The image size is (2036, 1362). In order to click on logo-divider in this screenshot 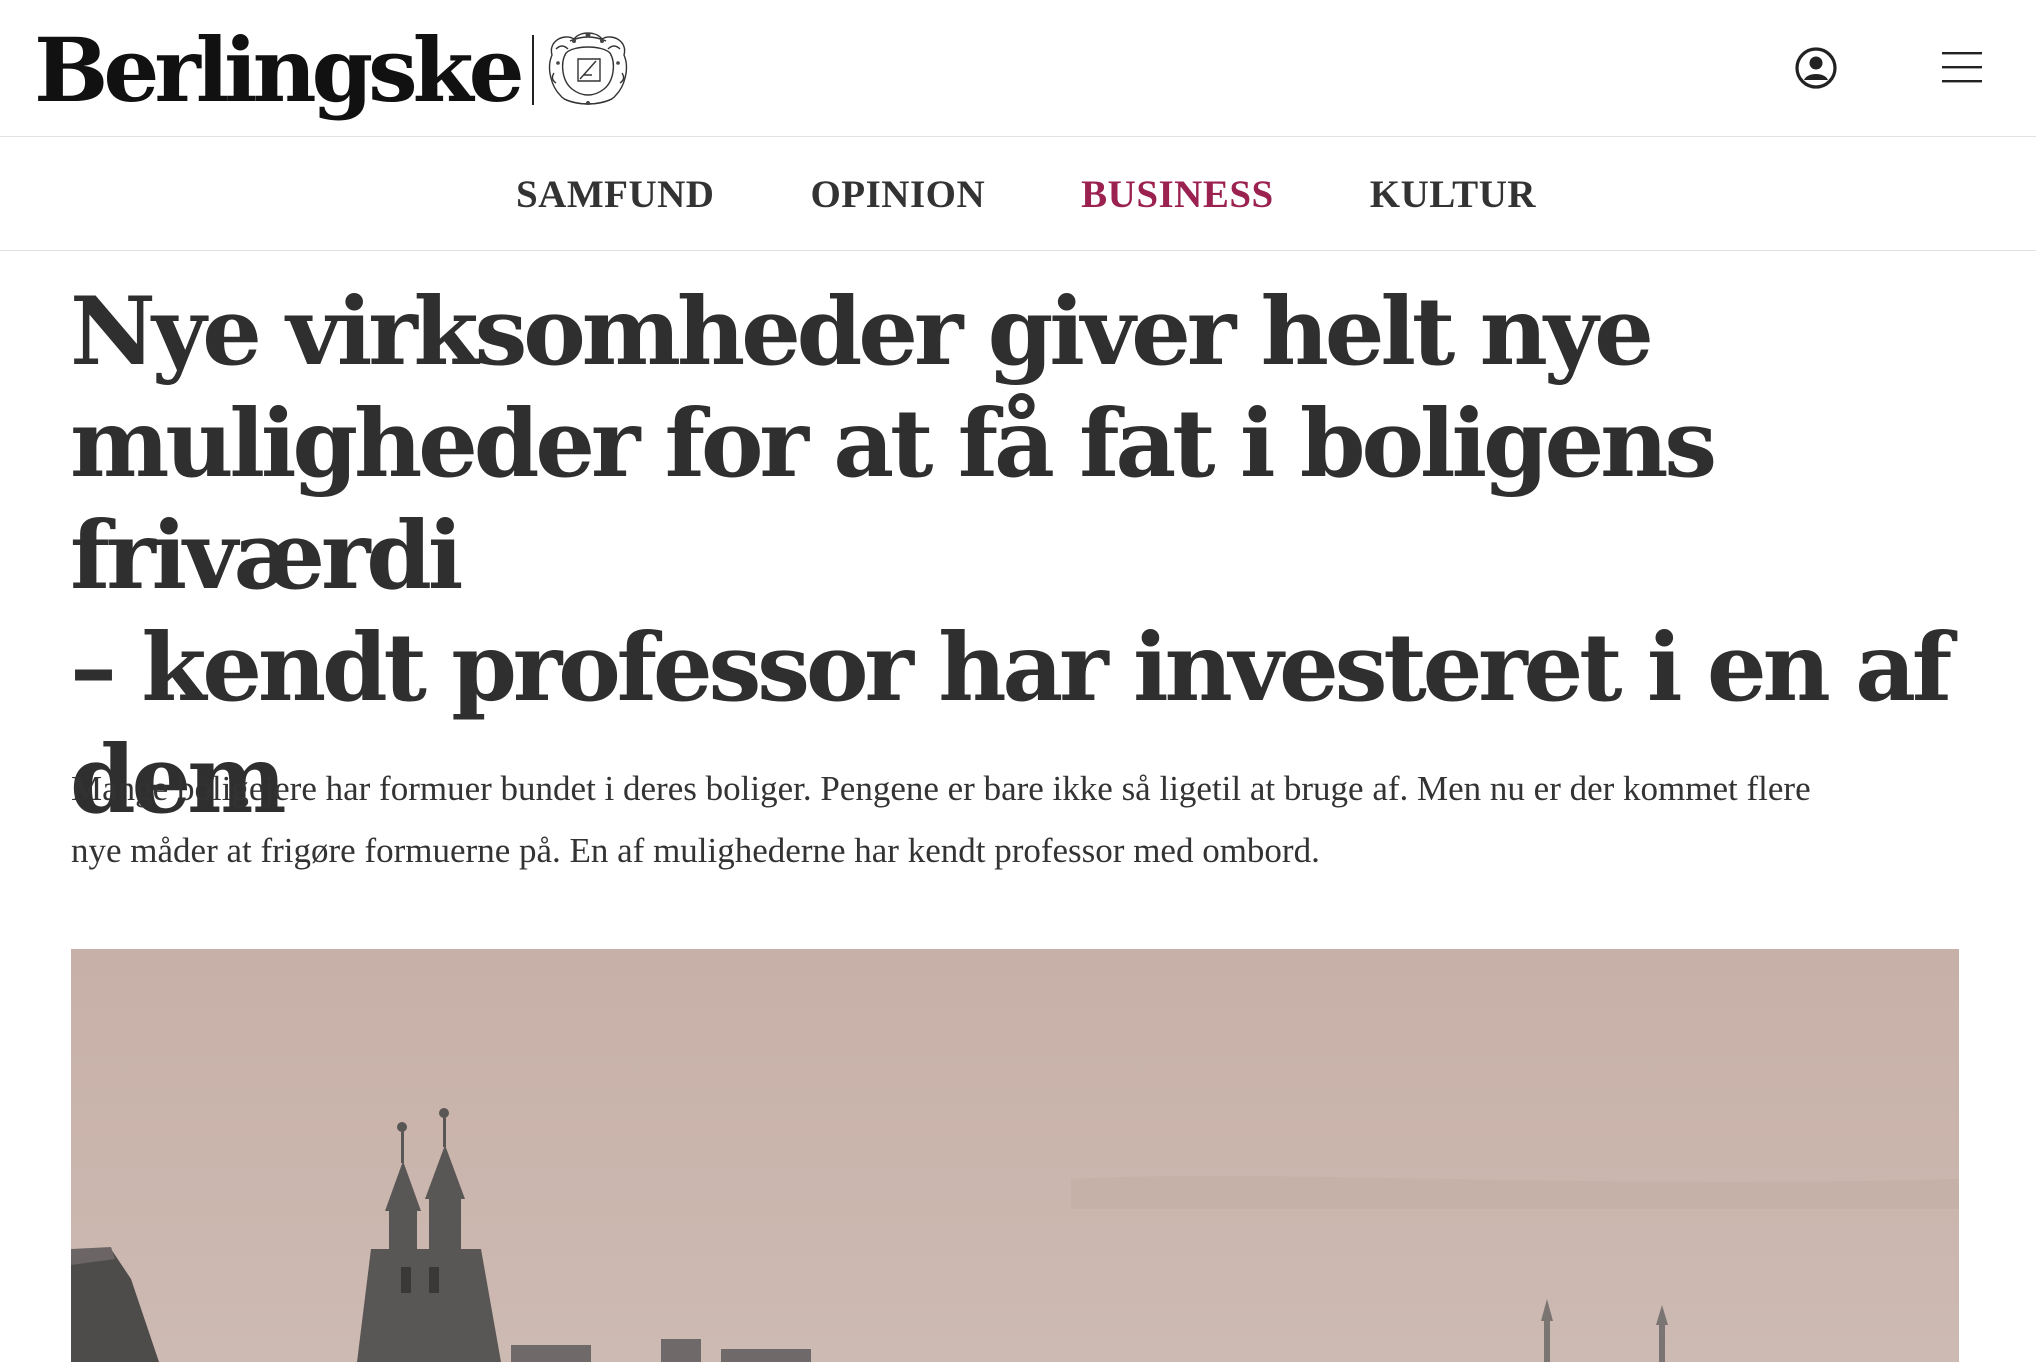, I will do `click(532, 70)`.